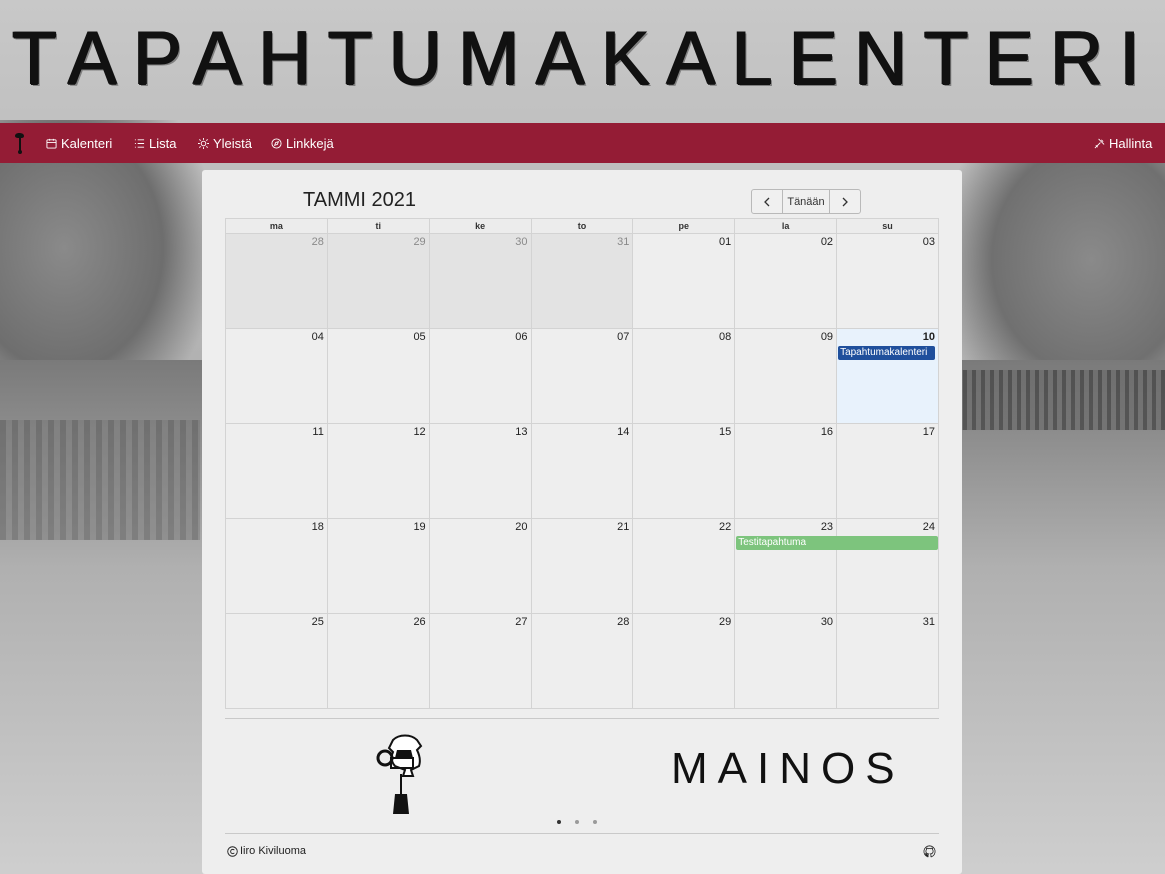  I want to click on day-cell: 19, so click(378, 566).